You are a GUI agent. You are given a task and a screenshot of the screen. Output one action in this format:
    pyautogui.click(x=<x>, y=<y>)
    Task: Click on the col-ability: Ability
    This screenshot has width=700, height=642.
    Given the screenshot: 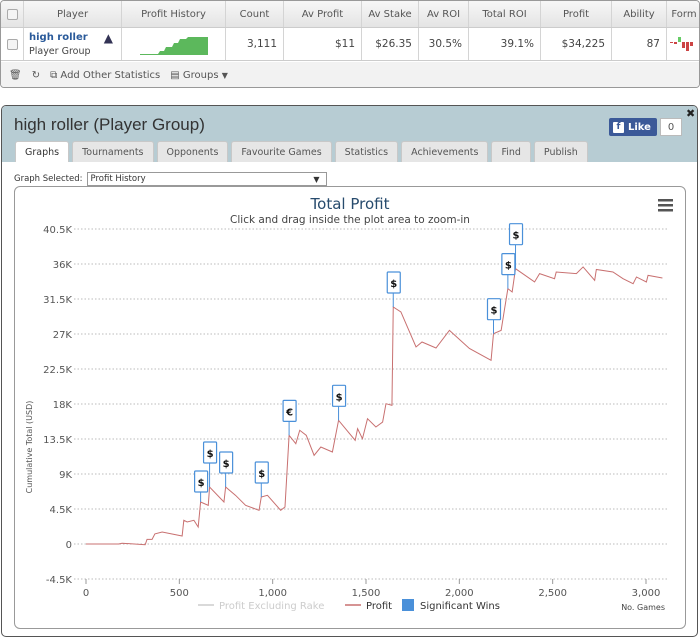 What is the action you would take?
    pyautogui.click(x=639, y=14)
    